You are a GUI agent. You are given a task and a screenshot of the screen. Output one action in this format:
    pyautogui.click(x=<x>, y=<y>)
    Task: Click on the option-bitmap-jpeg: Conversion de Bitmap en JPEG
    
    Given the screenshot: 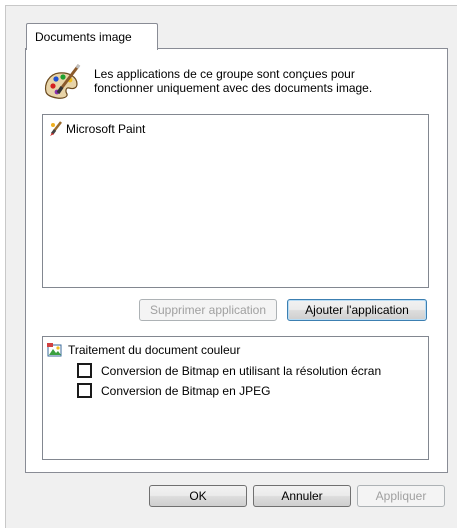 What is the action you would take?
    pyautogui.click(x=173, y=390)
    